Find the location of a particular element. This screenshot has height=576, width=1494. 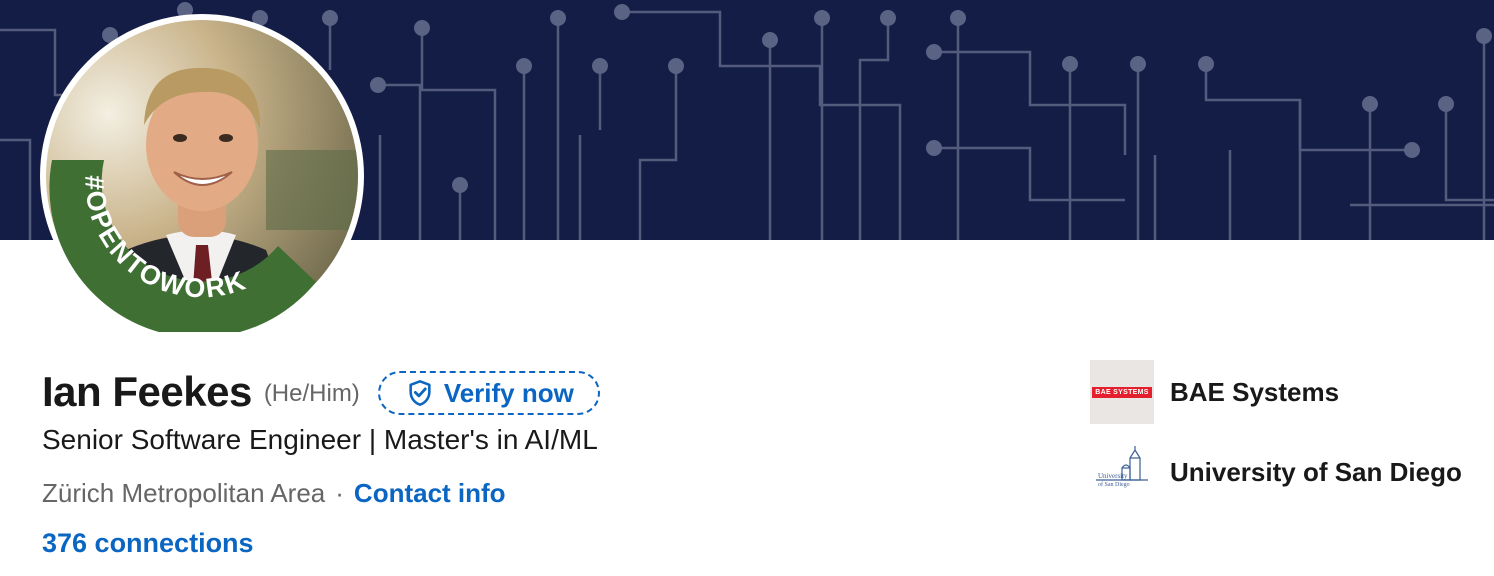

svg-text: University is located at coordinates (1113, 476).